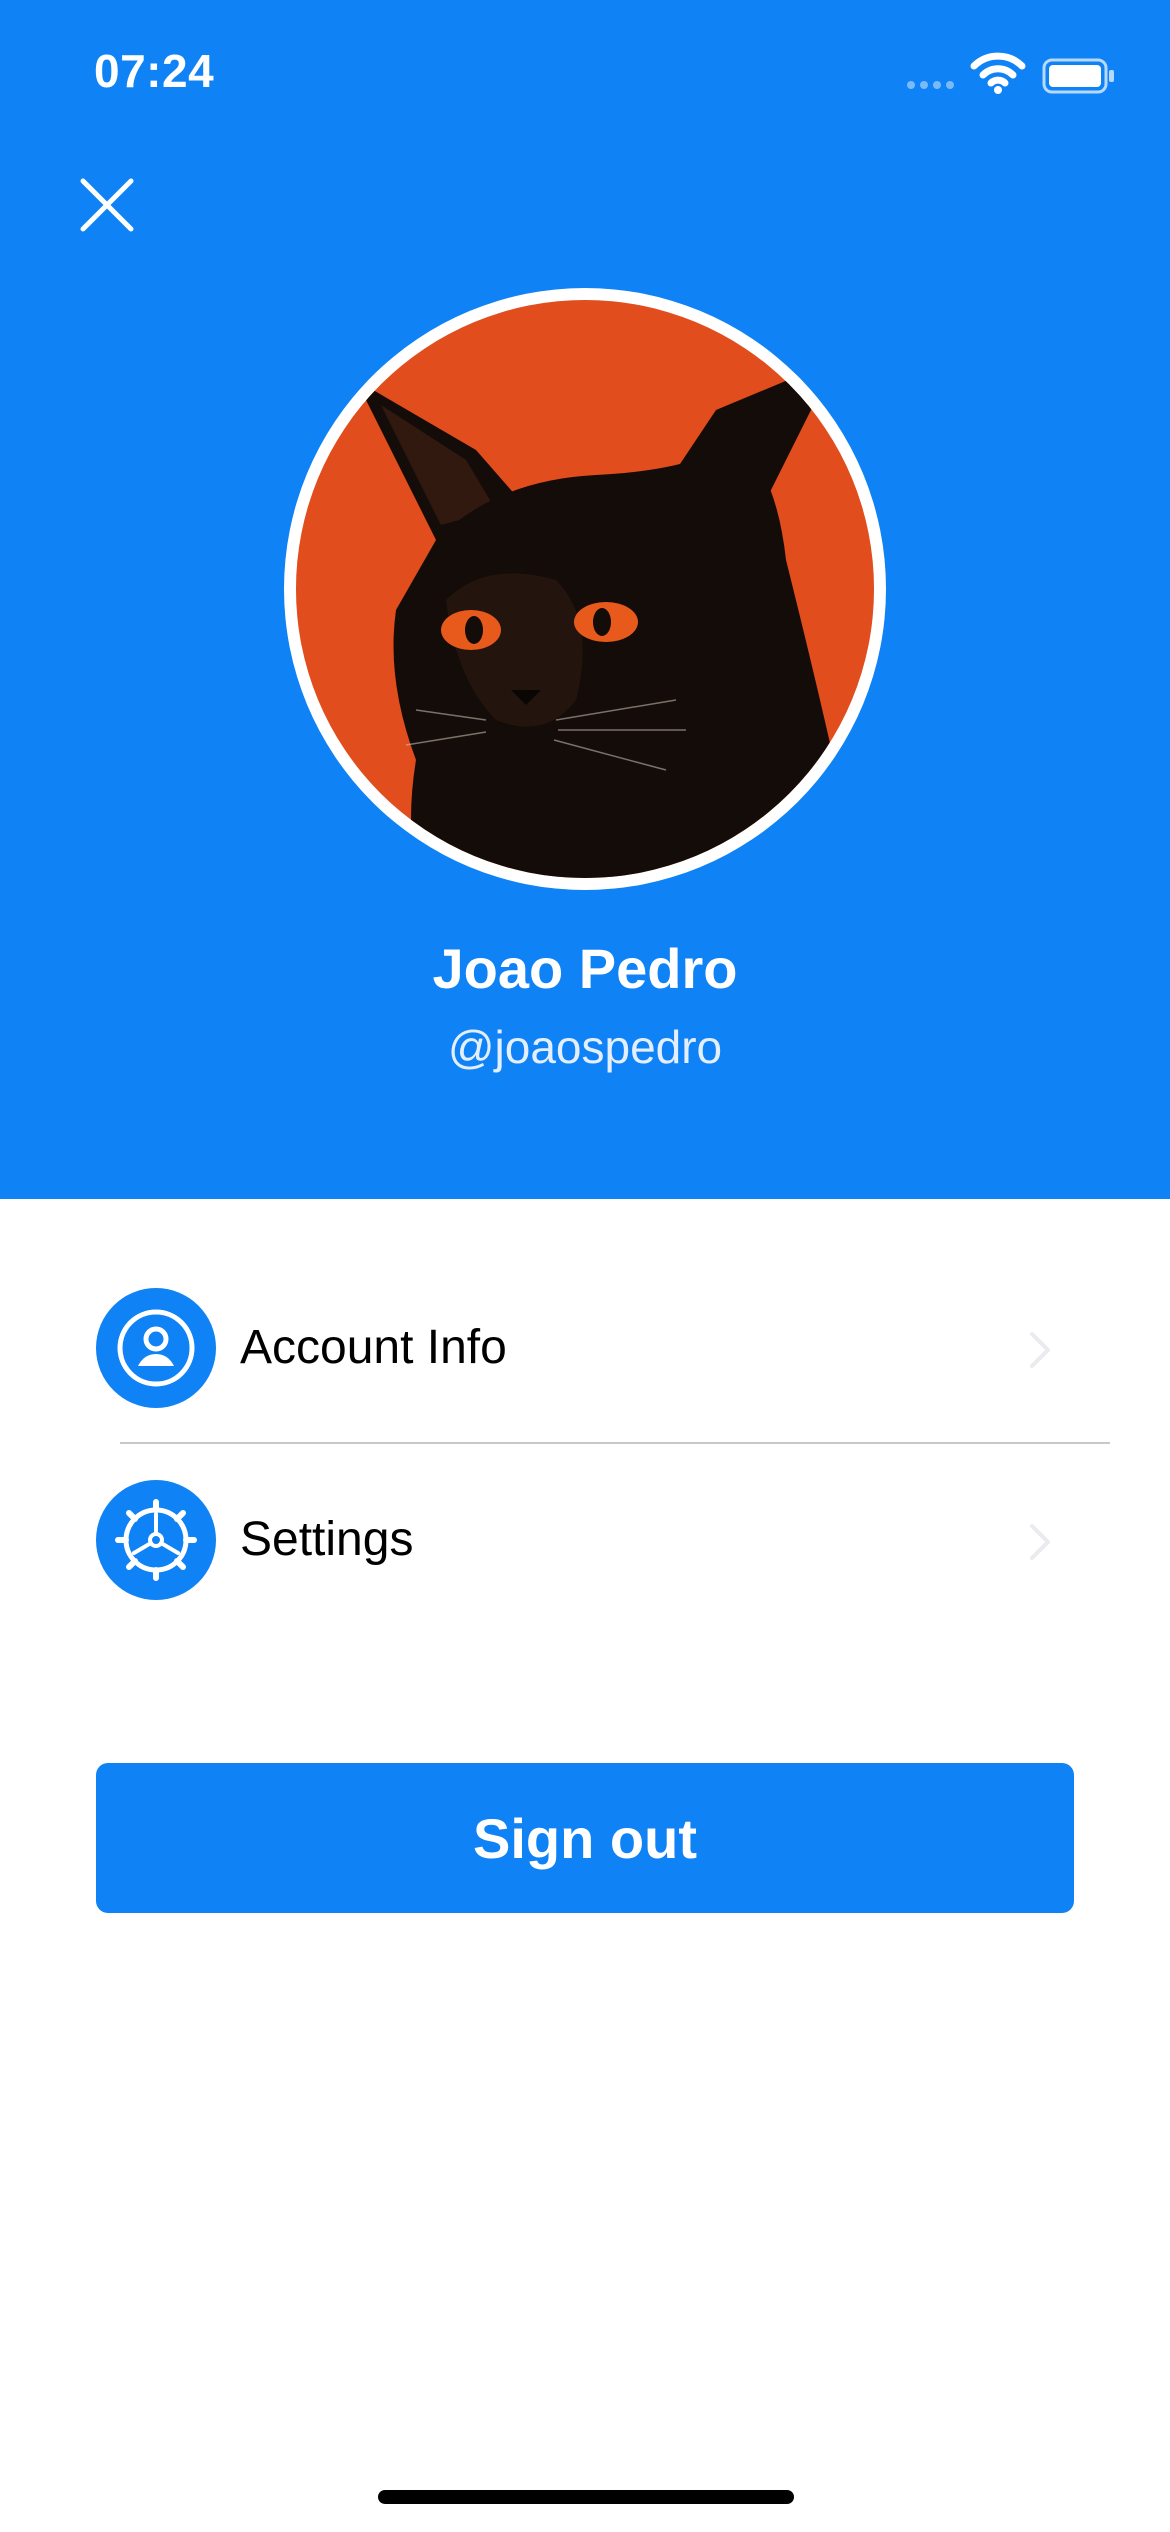  What do you see at coordinates (154, 71) in the screenshot?
I see `status-time: 07:24` at bounding box center [154, 71].